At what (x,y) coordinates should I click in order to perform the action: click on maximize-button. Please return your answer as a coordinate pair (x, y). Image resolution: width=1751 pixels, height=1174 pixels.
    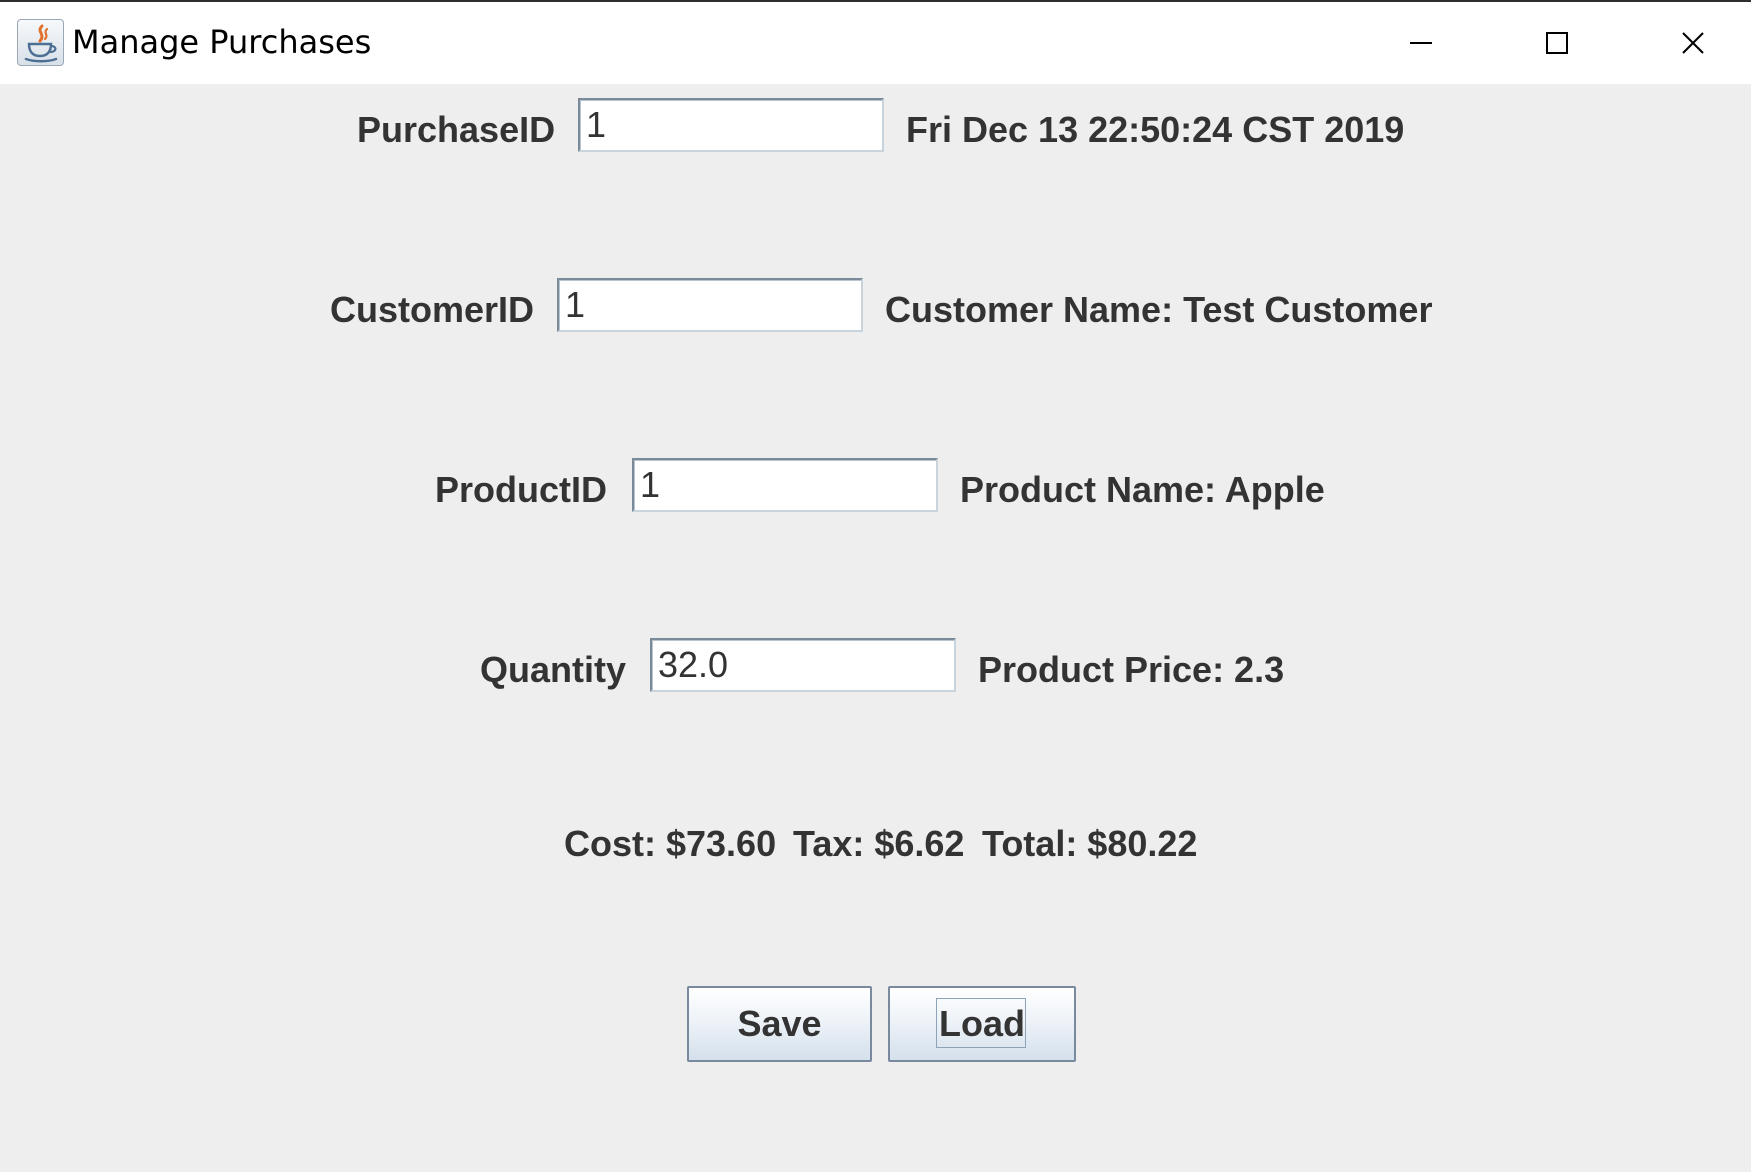
    Looking at the image, I should click on (1556, 44).